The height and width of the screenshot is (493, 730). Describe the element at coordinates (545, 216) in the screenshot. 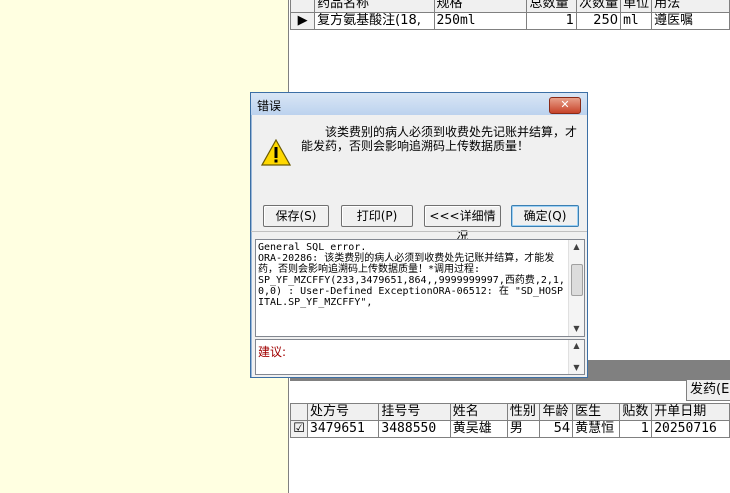

I see `ok-button: 确定(Q)` at that location.